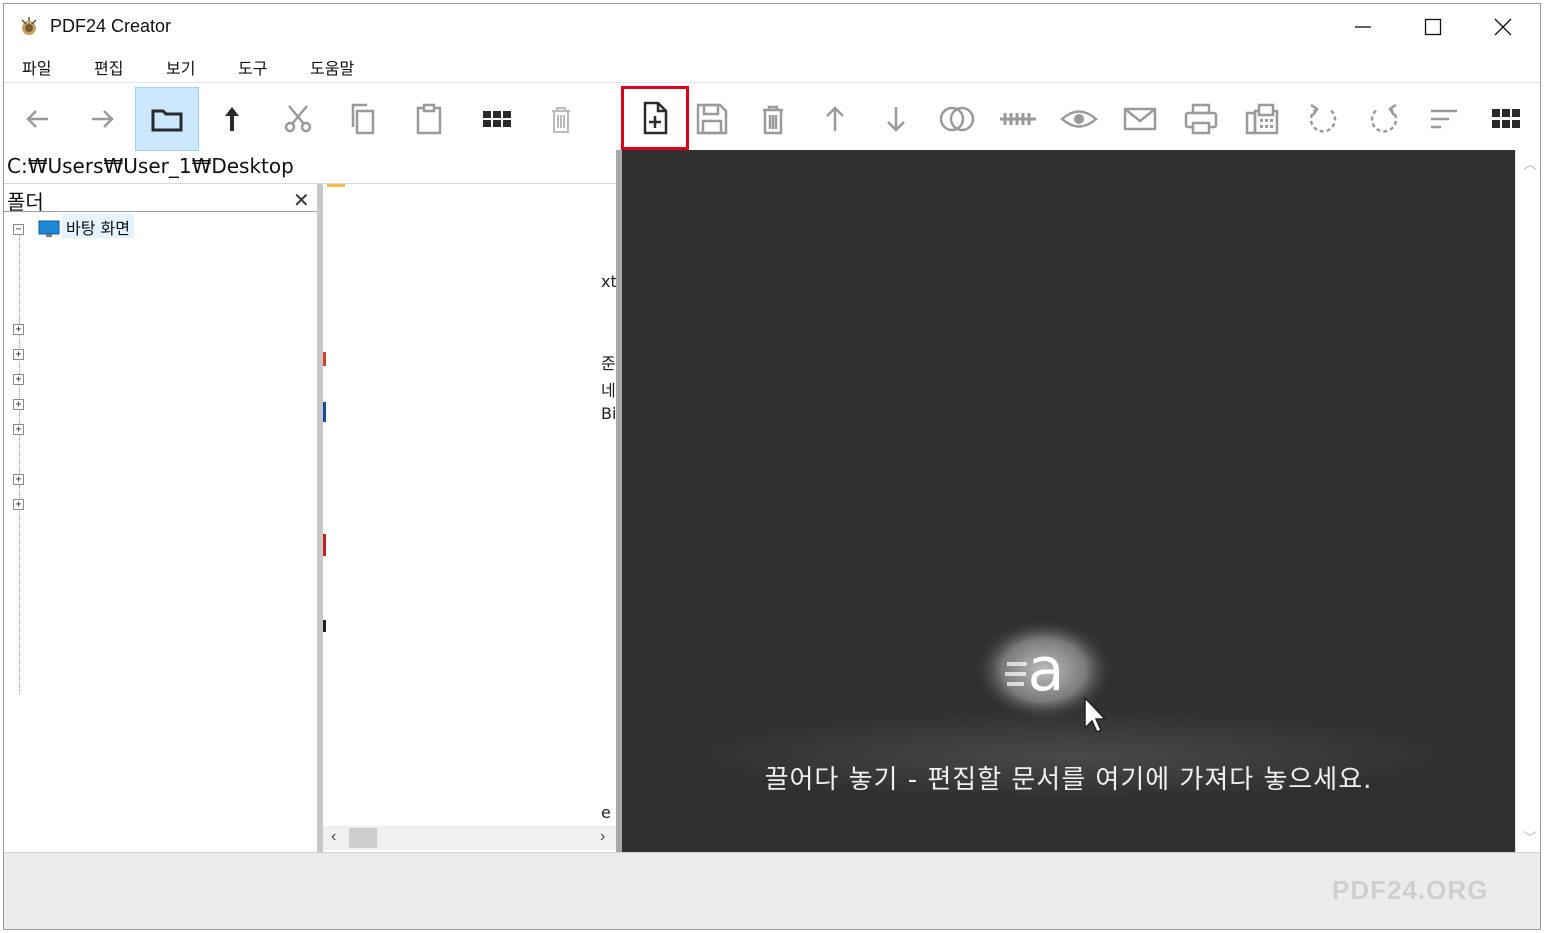 This screenshot has height=933, width=1544. I want to click on move-up-icon, so click(835, 118).